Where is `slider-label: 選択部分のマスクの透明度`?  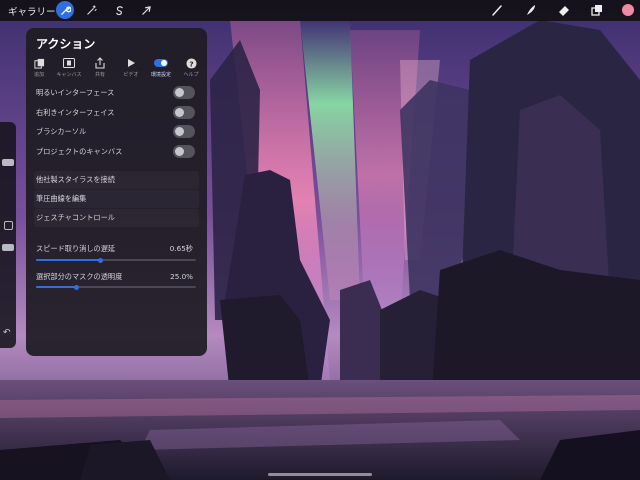
slider-label: 選択部分のマスクの透明度 is located at coordinates (79, 276).